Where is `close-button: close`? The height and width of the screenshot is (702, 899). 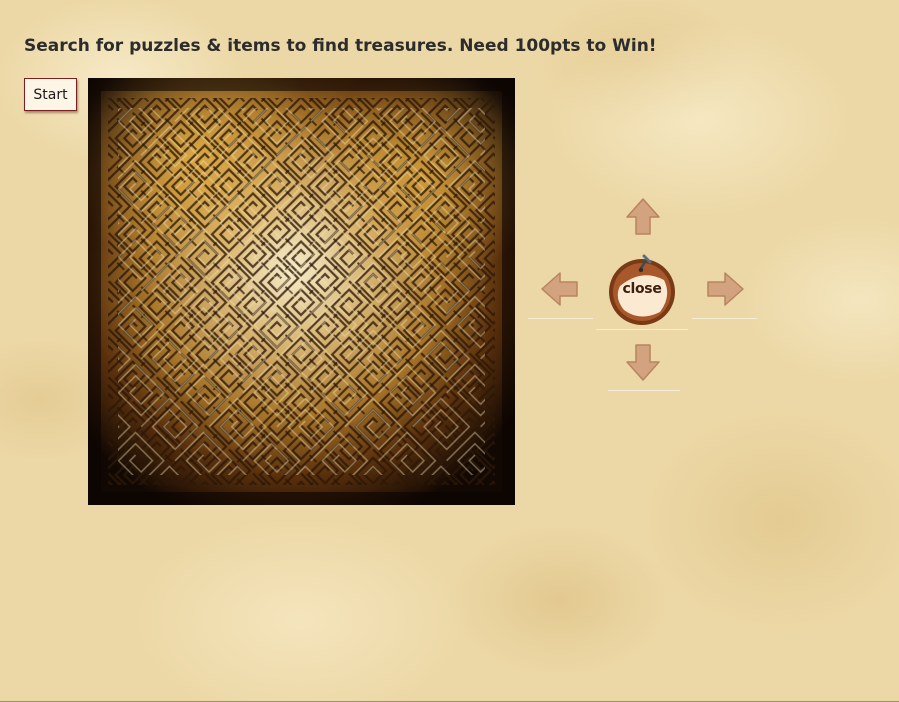
close-button: close is located at coordinates (642, 288).